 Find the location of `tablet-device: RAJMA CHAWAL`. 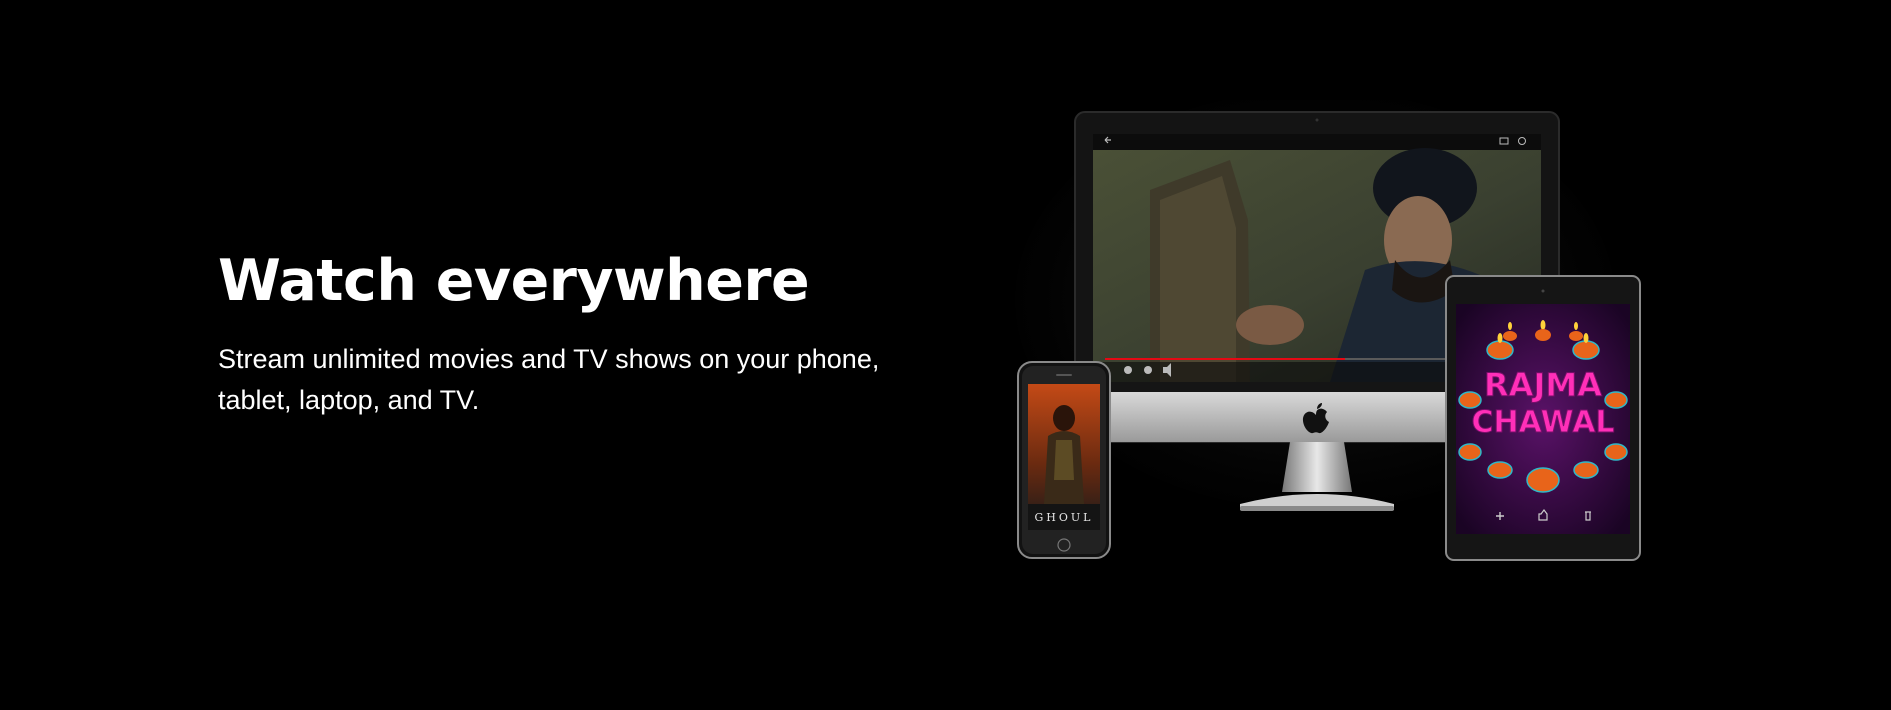

tablet-device: RAJMA CHAWAL is located at coordinates (1543, 418).